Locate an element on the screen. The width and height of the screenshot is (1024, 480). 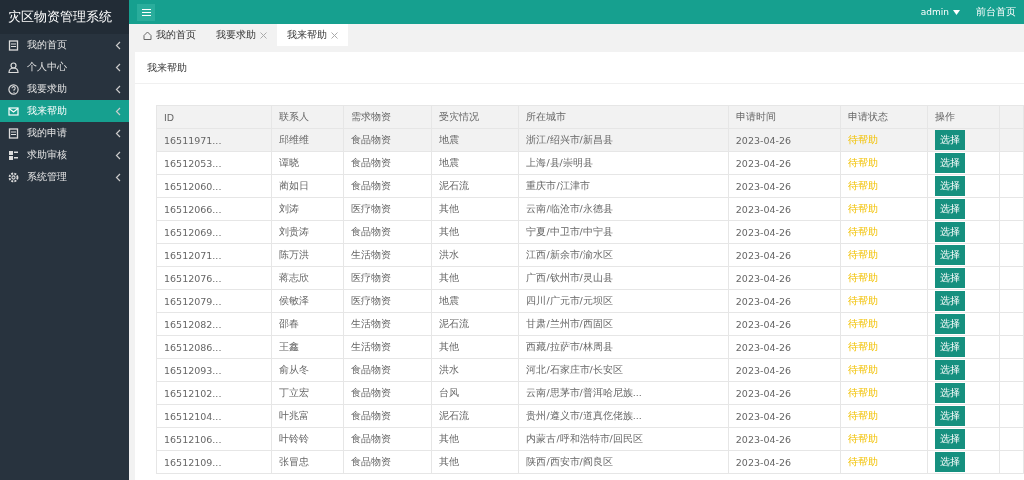
tab: 我来帮助 is located at coordinates (312, 35).